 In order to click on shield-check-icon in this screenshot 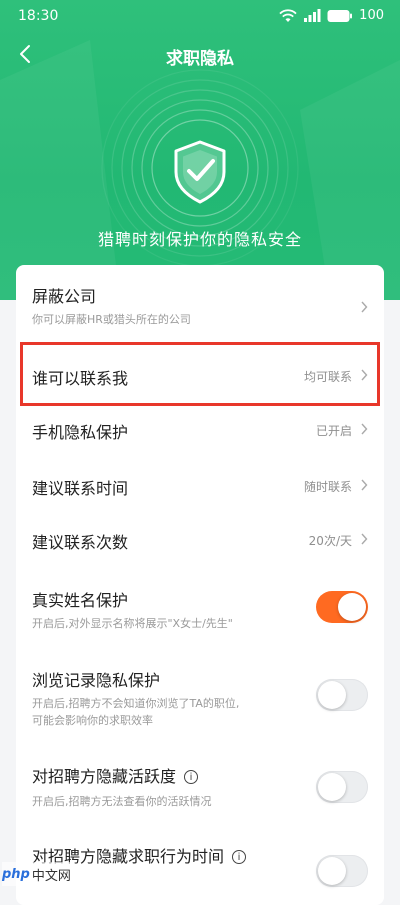, I will do `click(200, 172)`.